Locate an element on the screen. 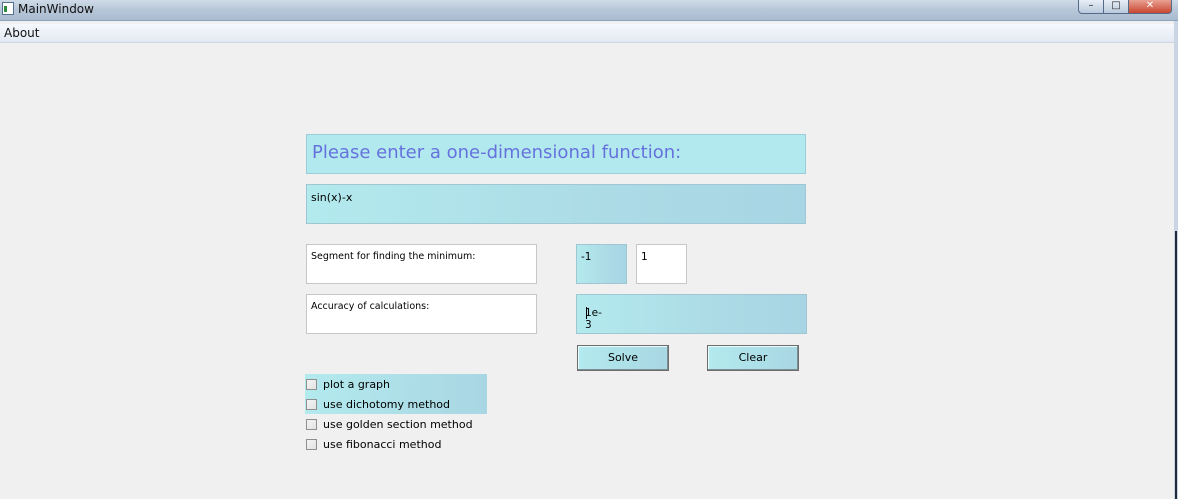 The image size is (1178, 499). text-cursor is located at coordinates (586, 313).